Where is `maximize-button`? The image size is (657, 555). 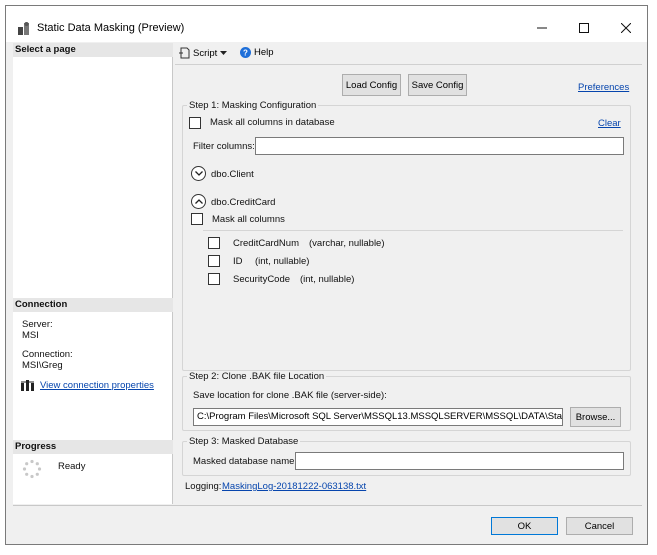
maximize-button is located at coordinates (584, 28).